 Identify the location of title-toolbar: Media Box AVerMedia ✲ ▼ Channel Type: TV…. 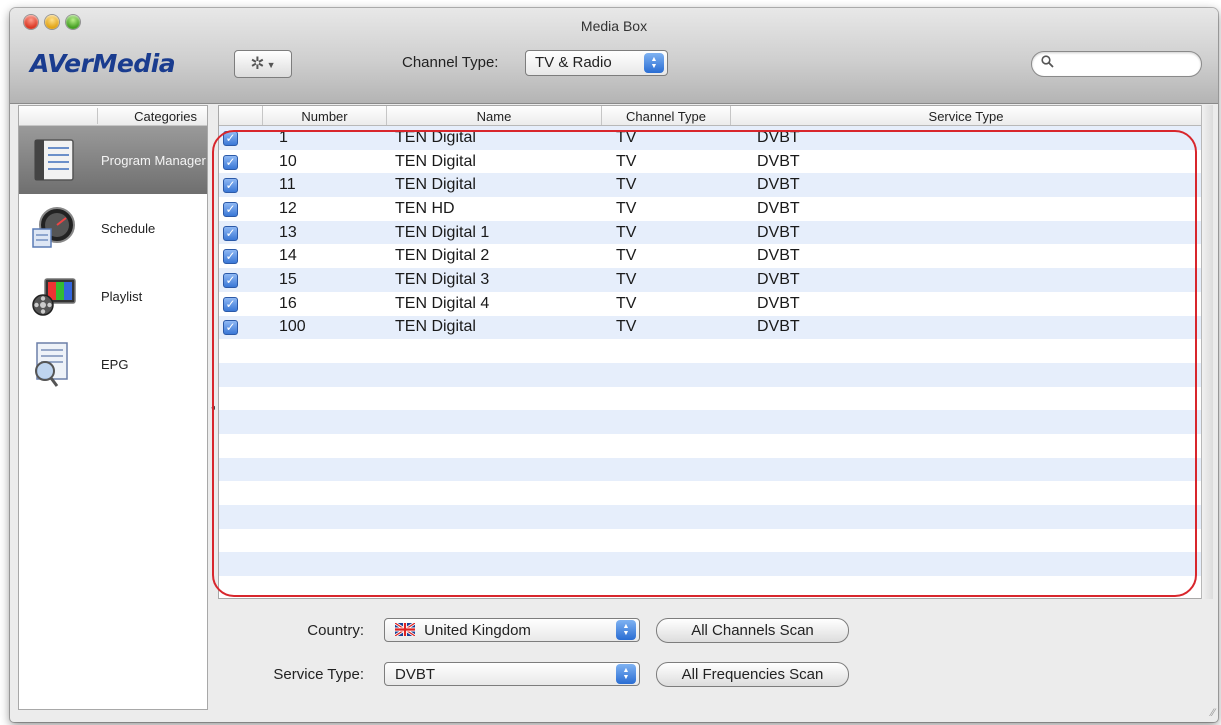
(614, 56).